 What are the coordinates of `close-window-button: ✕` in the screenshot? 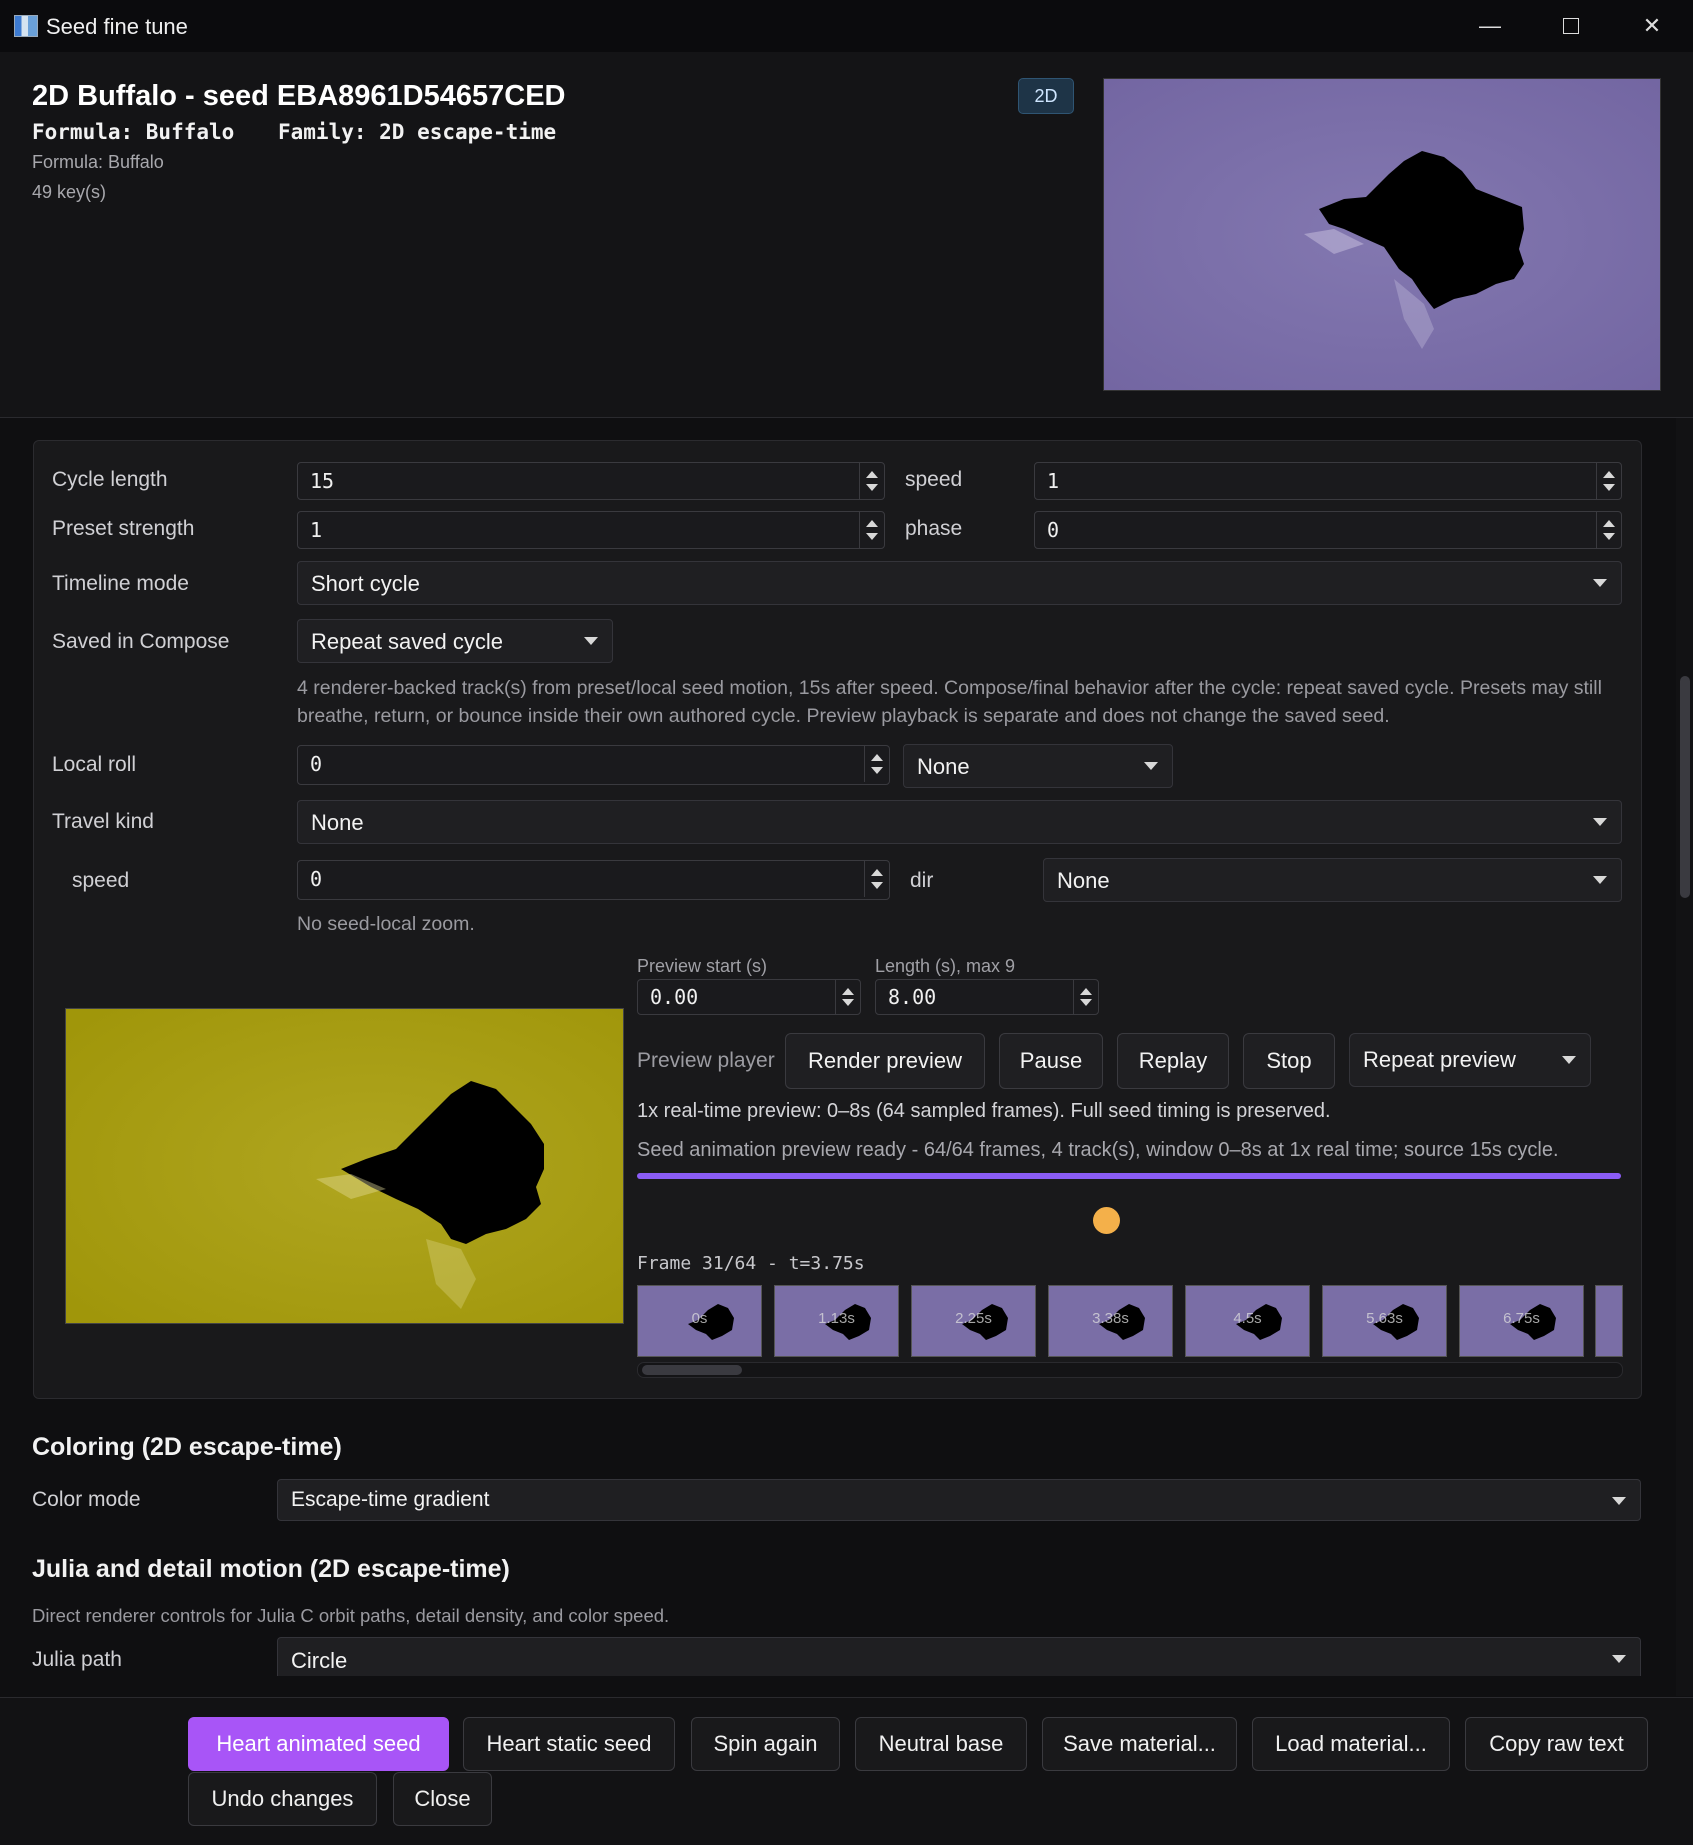 It's located at (1652, 26).